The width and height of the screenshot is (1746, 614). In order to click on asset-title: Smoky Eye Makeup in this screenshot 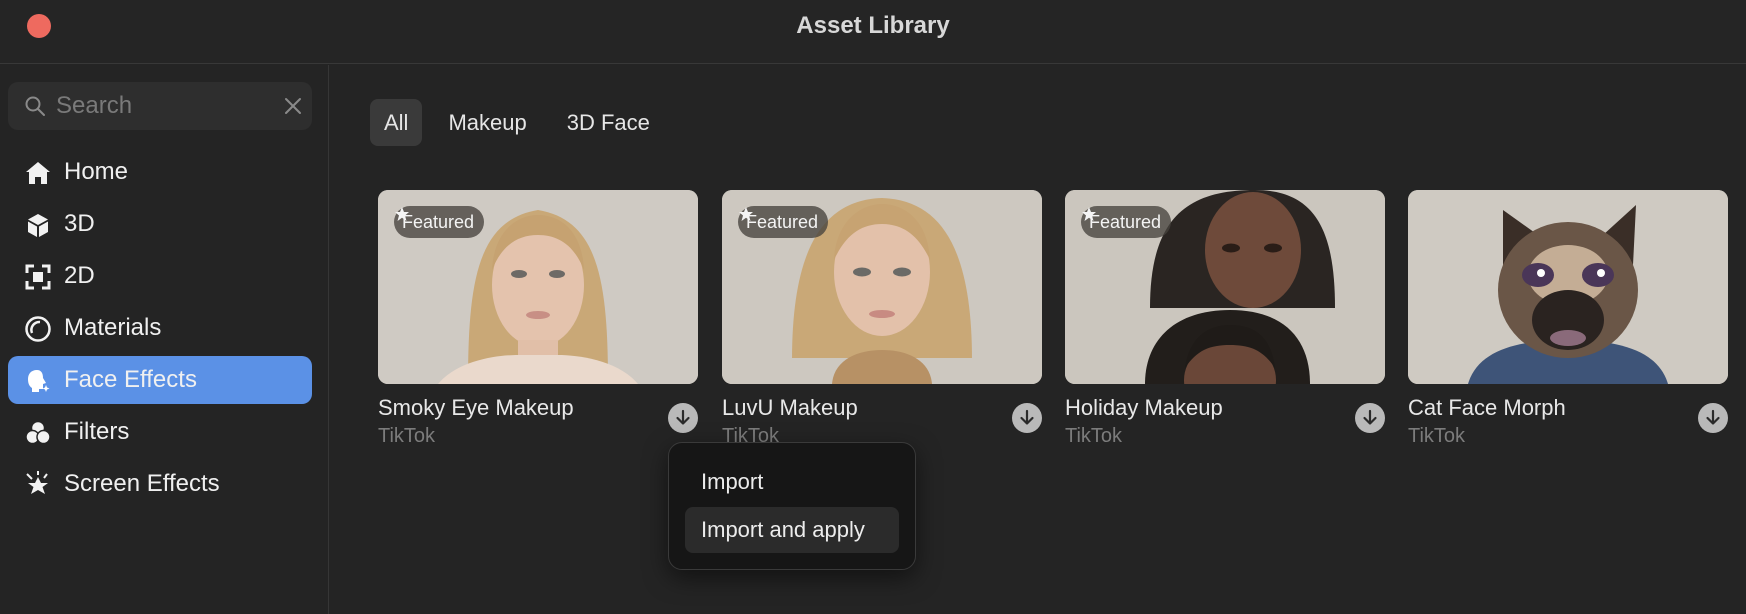, I will do `click(476, 407)`.